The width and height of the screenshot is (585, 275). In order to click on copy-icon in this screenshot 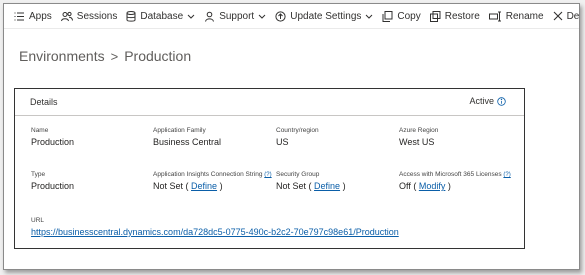, I will do `click(387, 16)`.